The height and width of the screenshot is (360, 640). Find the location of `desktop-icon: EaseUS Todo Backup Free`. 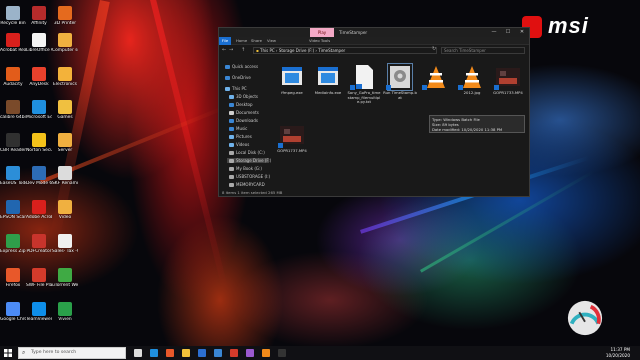

desktop-icon: EaseUS Todo Backup Free is located at coordinates (13, 176).